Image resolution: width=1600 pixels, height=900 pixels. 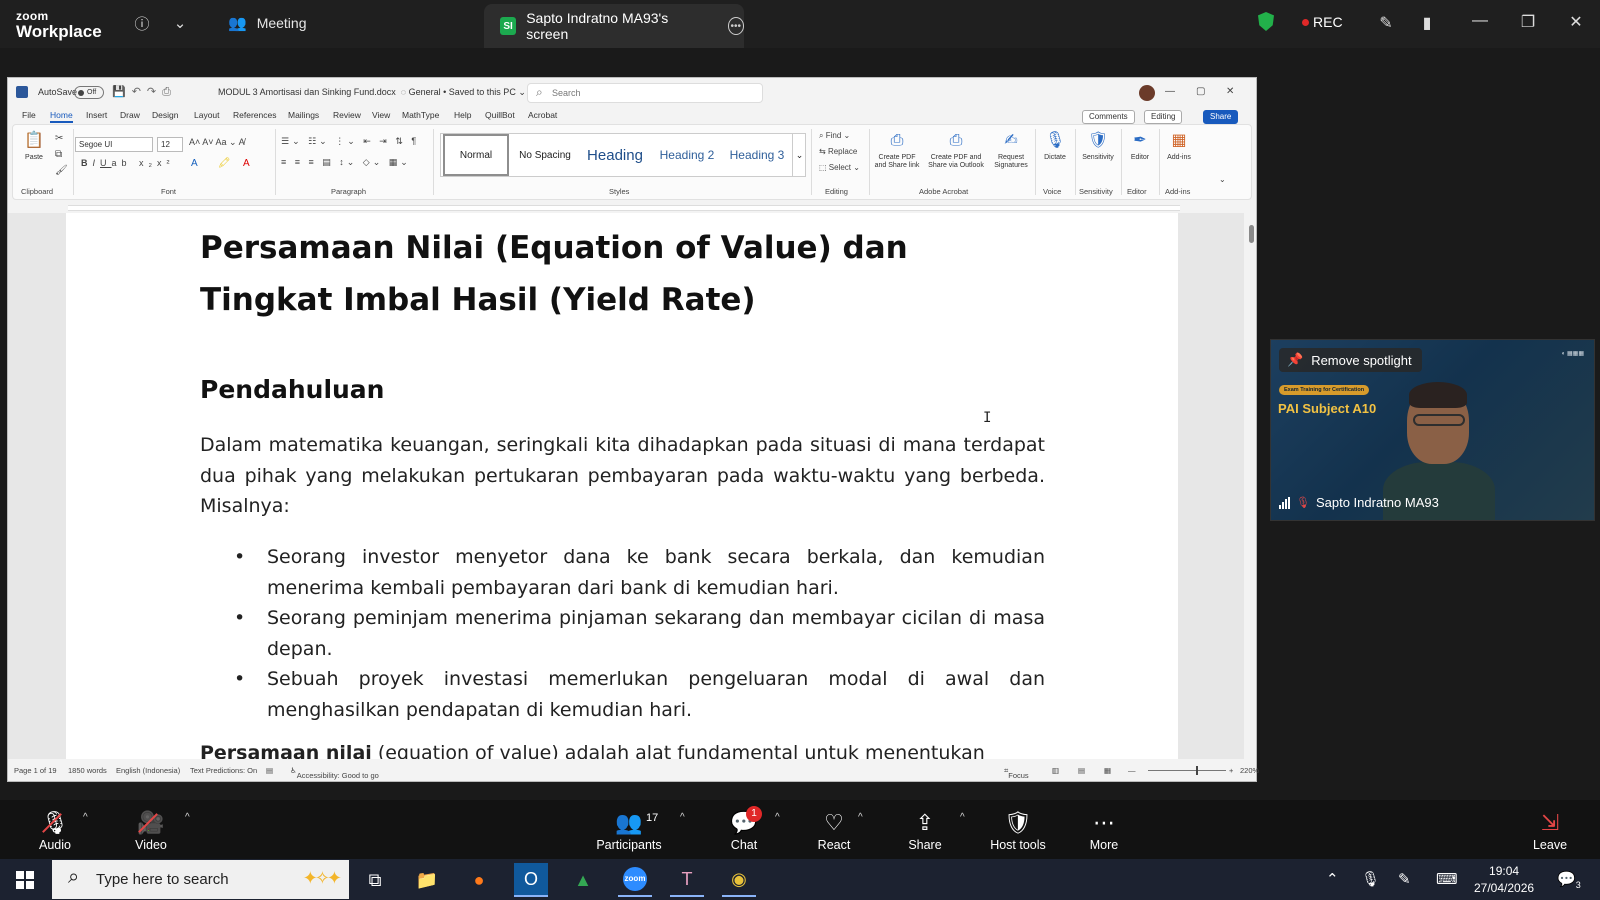 I want to click on google-drive-icon: ▲, so click(x=583, y=880).